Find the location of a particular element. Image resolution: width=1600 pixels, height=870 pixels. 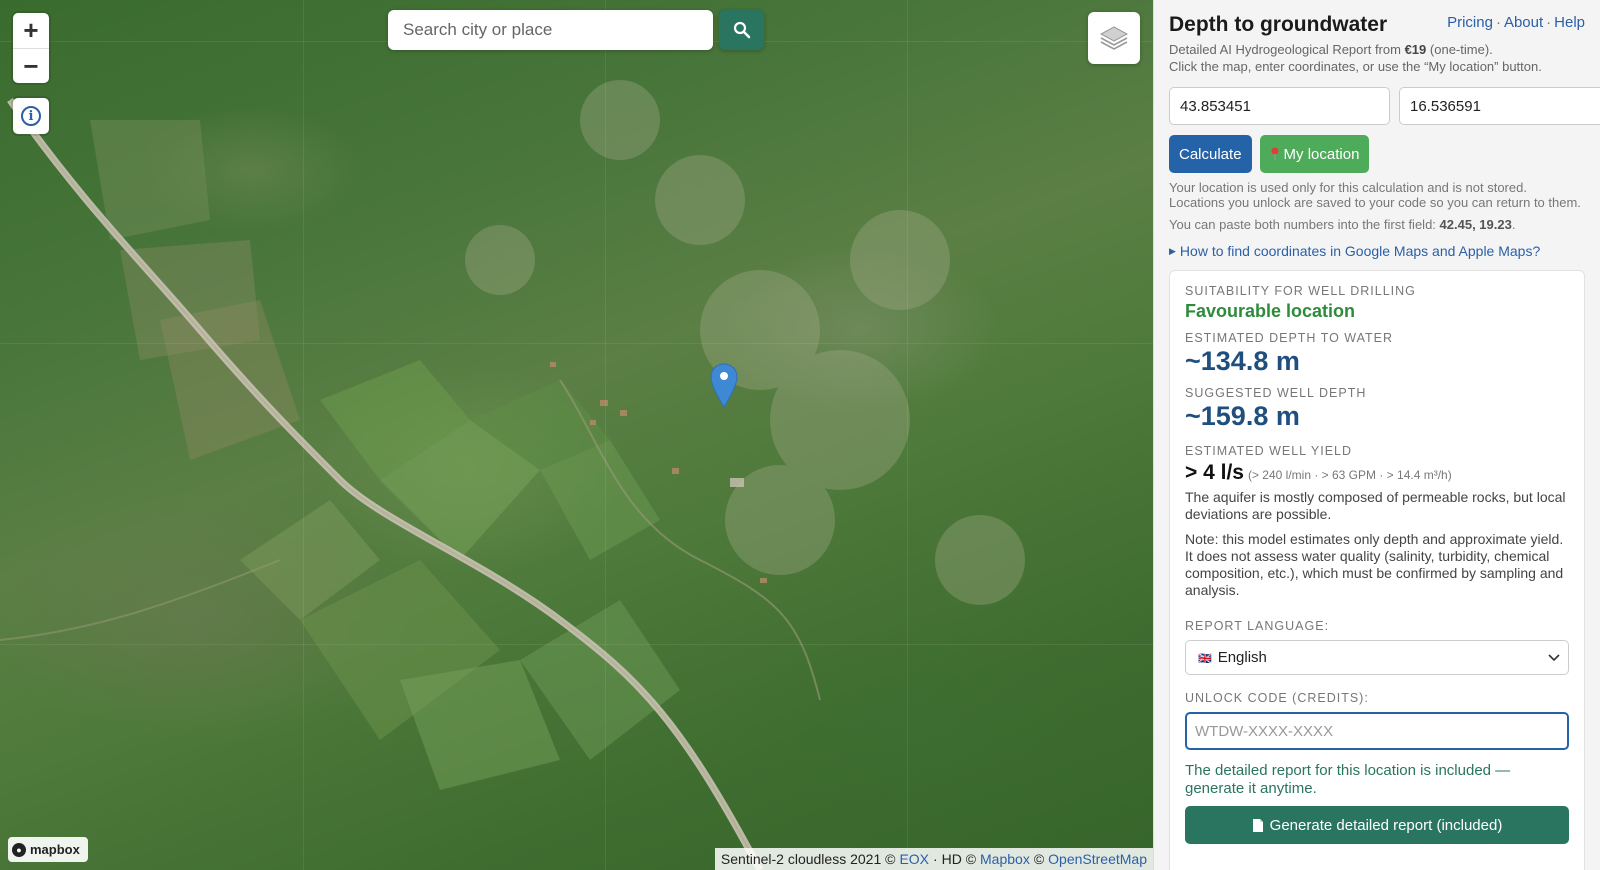

panel-header: Depth to groundwater Pricing · About · Help is located at coordinates (1377, 24).